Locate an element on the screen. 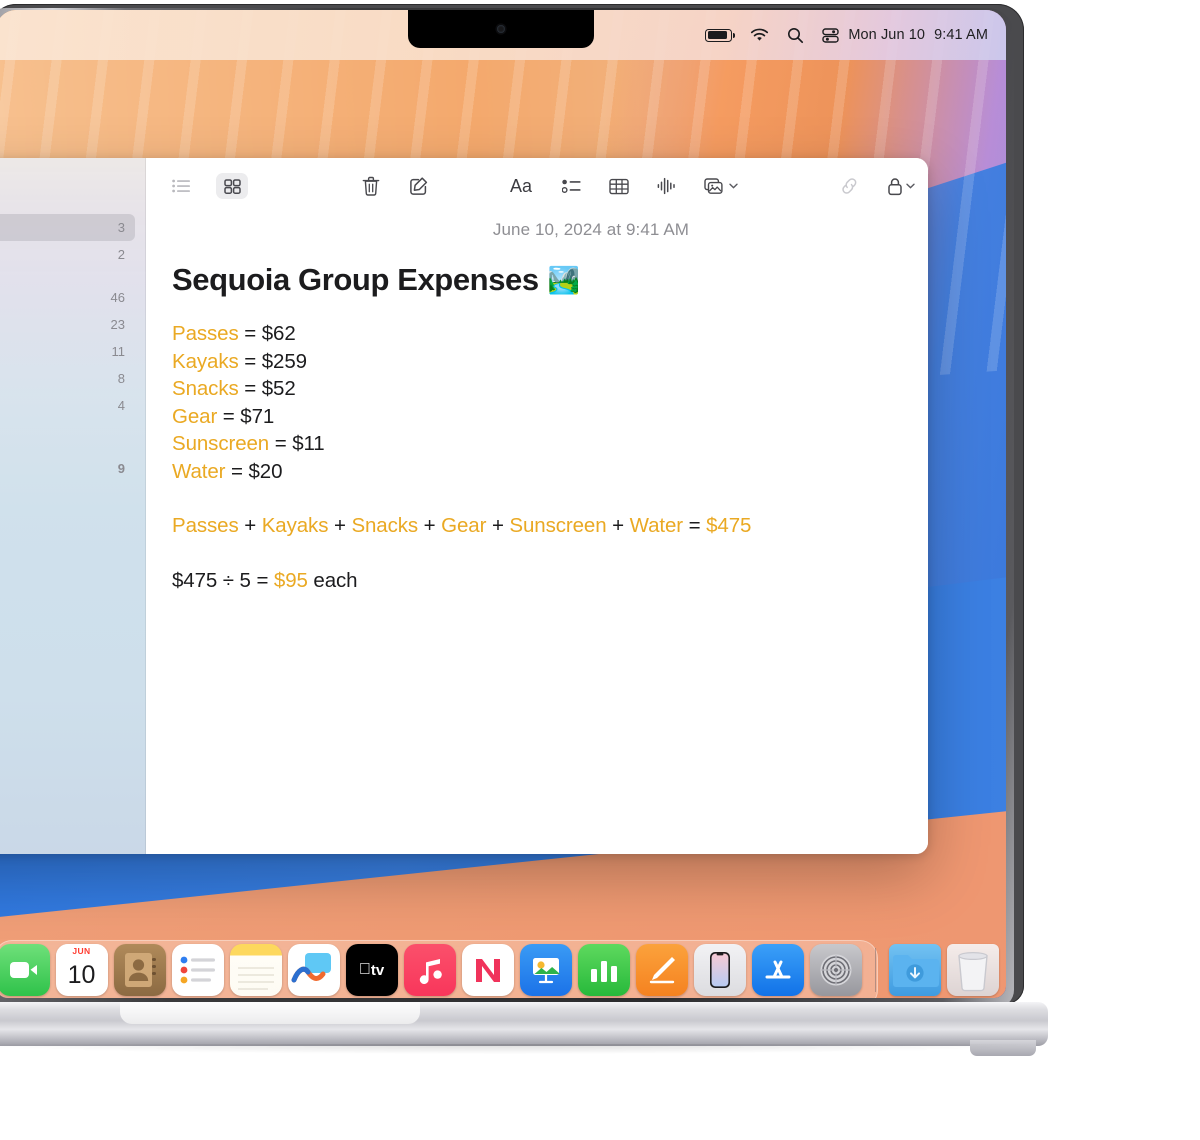  iphone-mirroring-icon is located at coordinates (719, 970).